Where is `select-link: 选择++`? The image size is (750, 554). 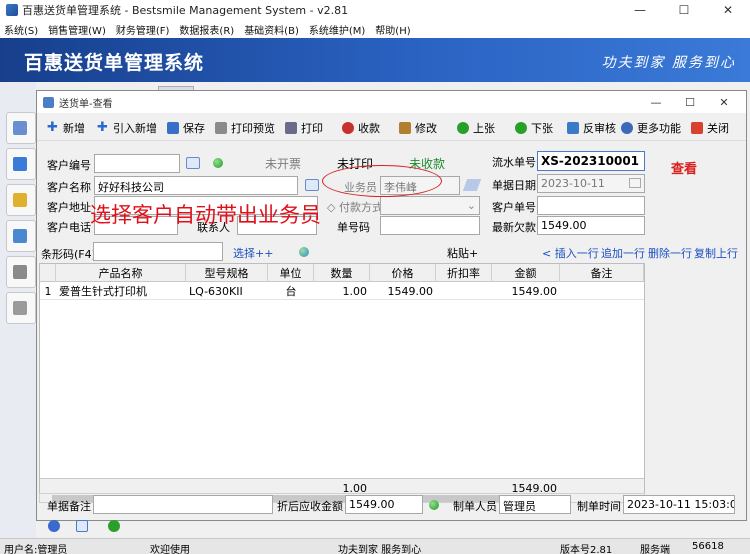 select-link: 选择++ is located at coordinates (253, 253).